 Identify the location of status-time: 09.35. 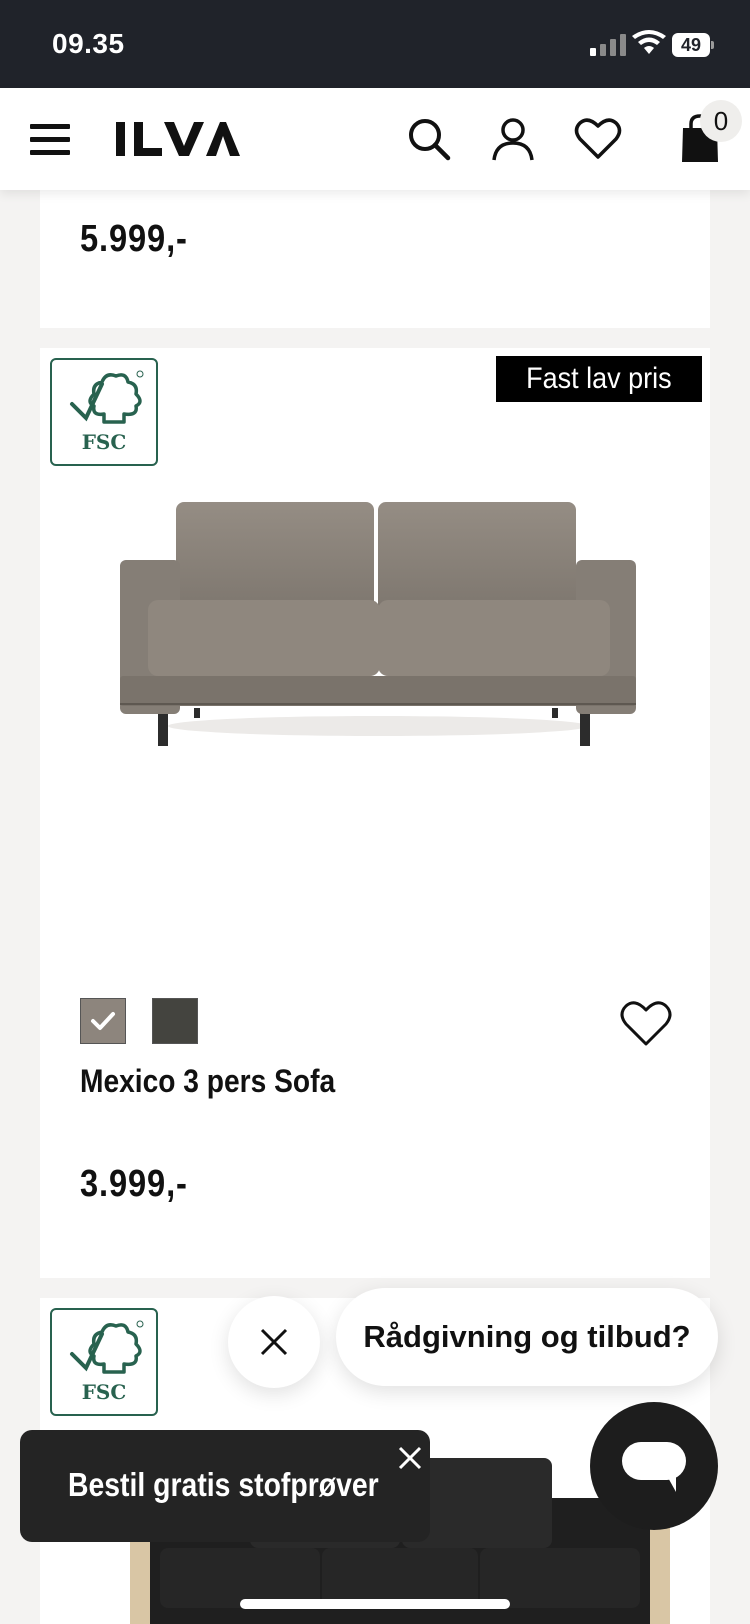
(88, 43).